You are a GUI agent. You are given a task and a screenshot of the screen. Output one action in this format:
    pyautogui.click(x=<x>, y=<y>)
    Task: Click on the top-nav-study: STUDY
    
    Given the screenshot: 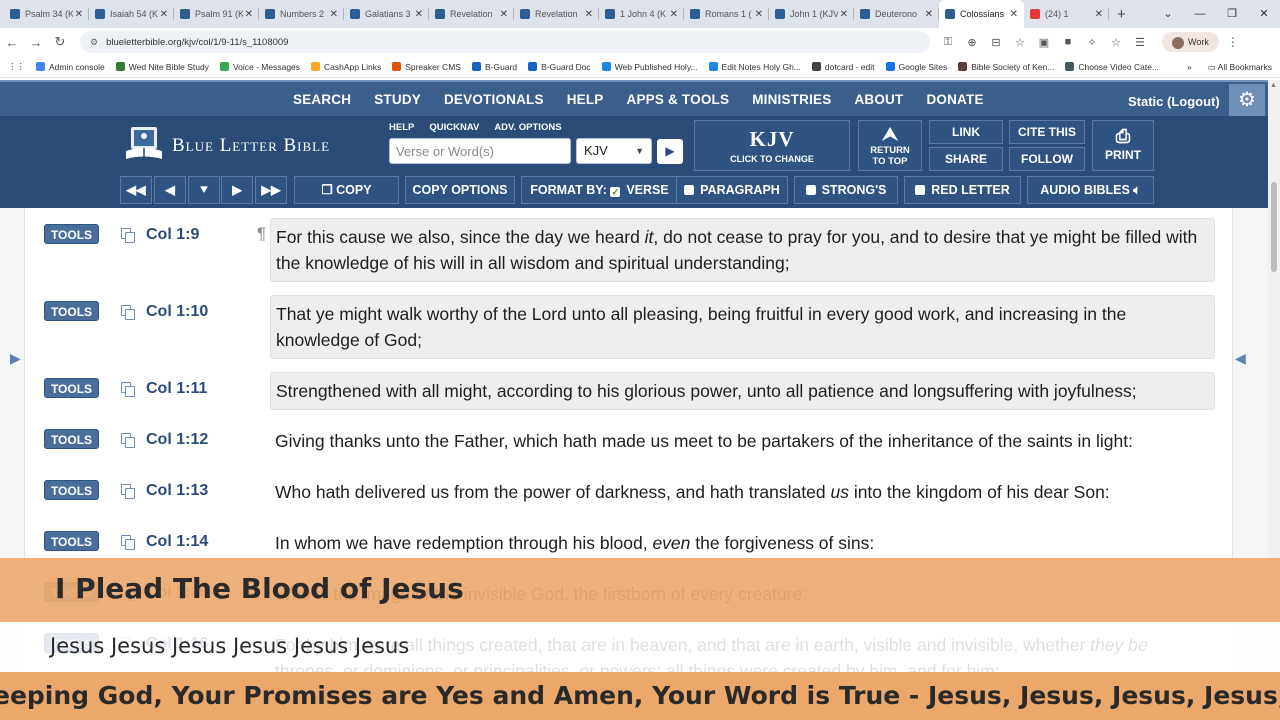 What is the action you would take?
    pyautogui.click(x=397, y=99)
    